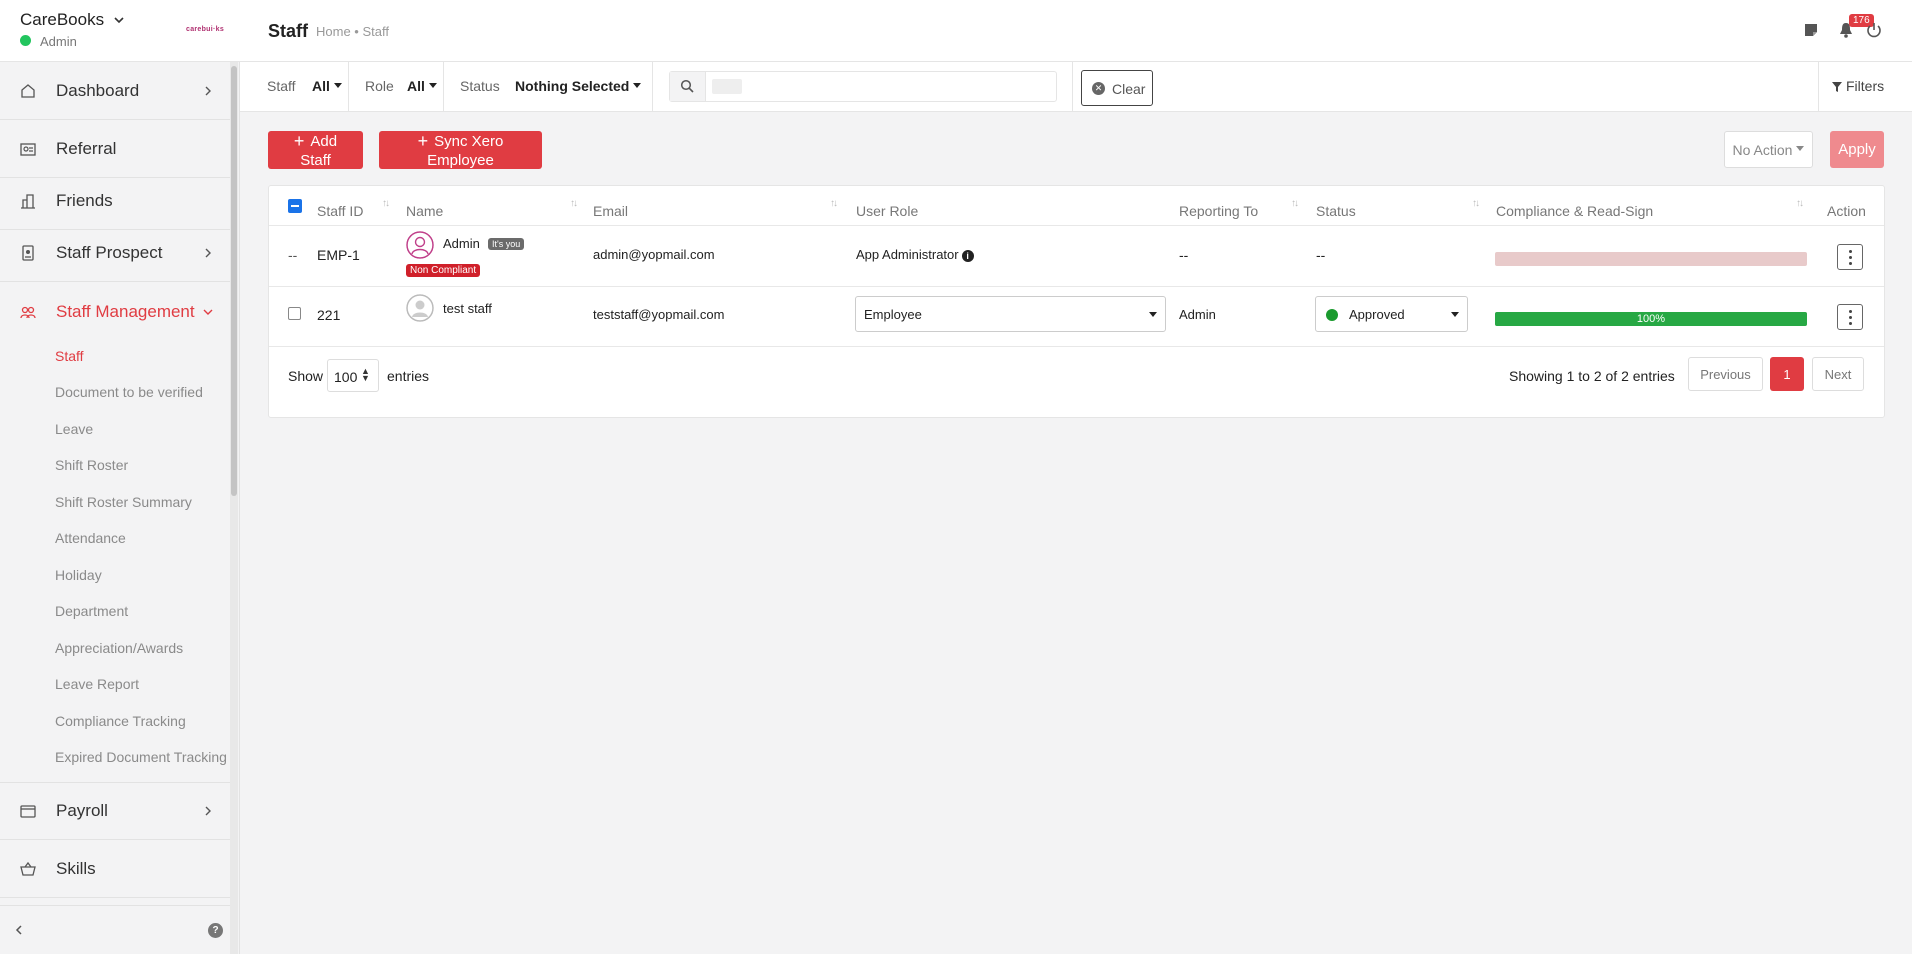 The height and width of the screenshot is (954, 1912). I want to click on staff-filter-dropdown: All, so click(327, 86).